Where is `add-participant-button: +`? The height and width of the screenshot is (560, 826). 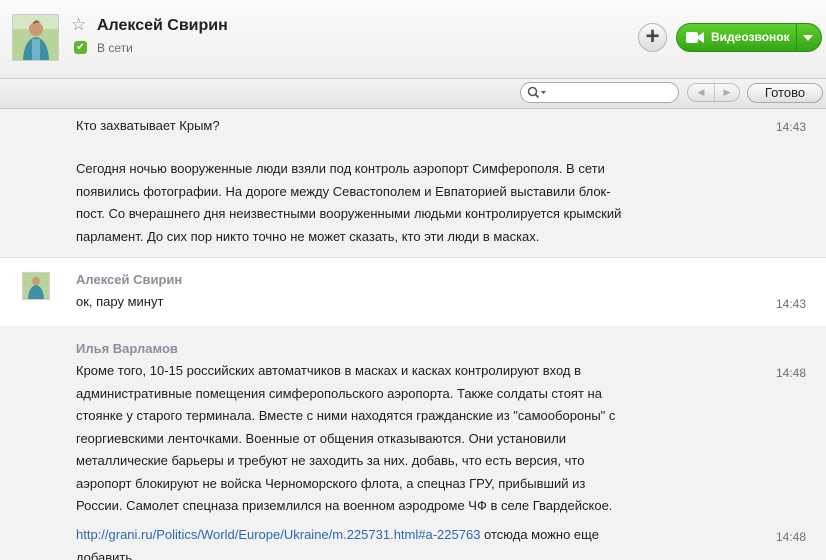
add-participant-button: + is located at coordinates (652, 37).